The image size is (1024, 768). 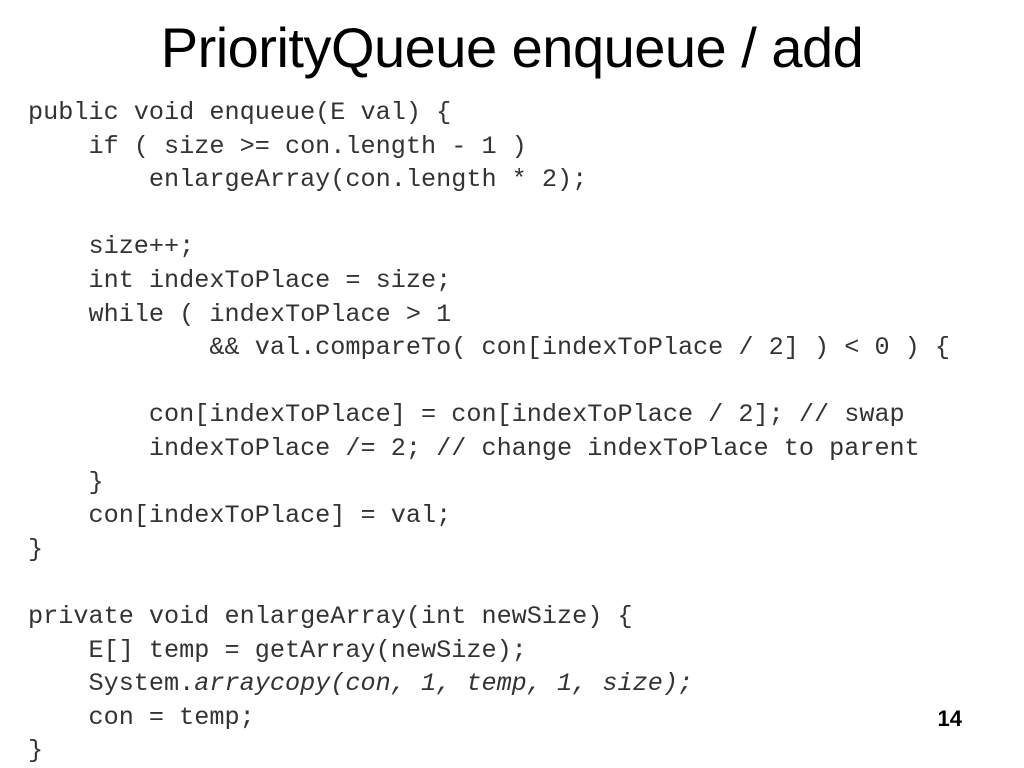 What do you see at coordinates (308, 180) in the screenshot?
I see `code-segment: enlargeArray(con.length * 2);` at bounding box center [308, 180].